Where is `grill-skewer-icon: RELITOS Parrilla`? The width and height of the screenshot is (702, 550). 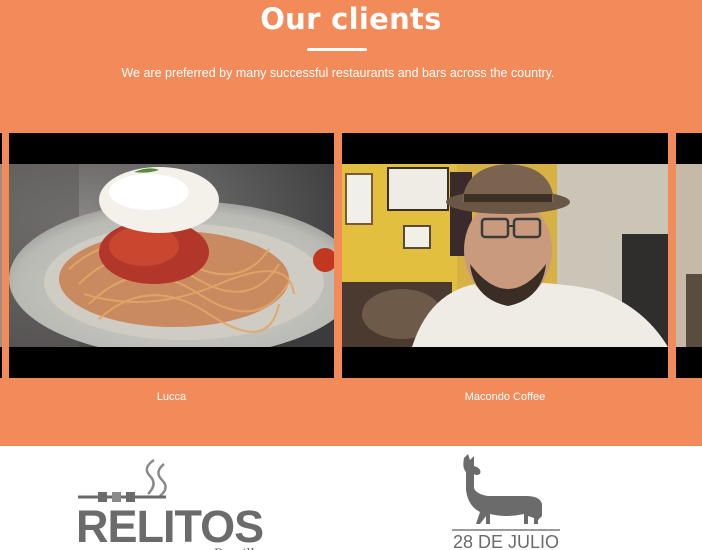 grill-skewer-icon: RELITOS Parrilla is located at coordinates (170, 504).